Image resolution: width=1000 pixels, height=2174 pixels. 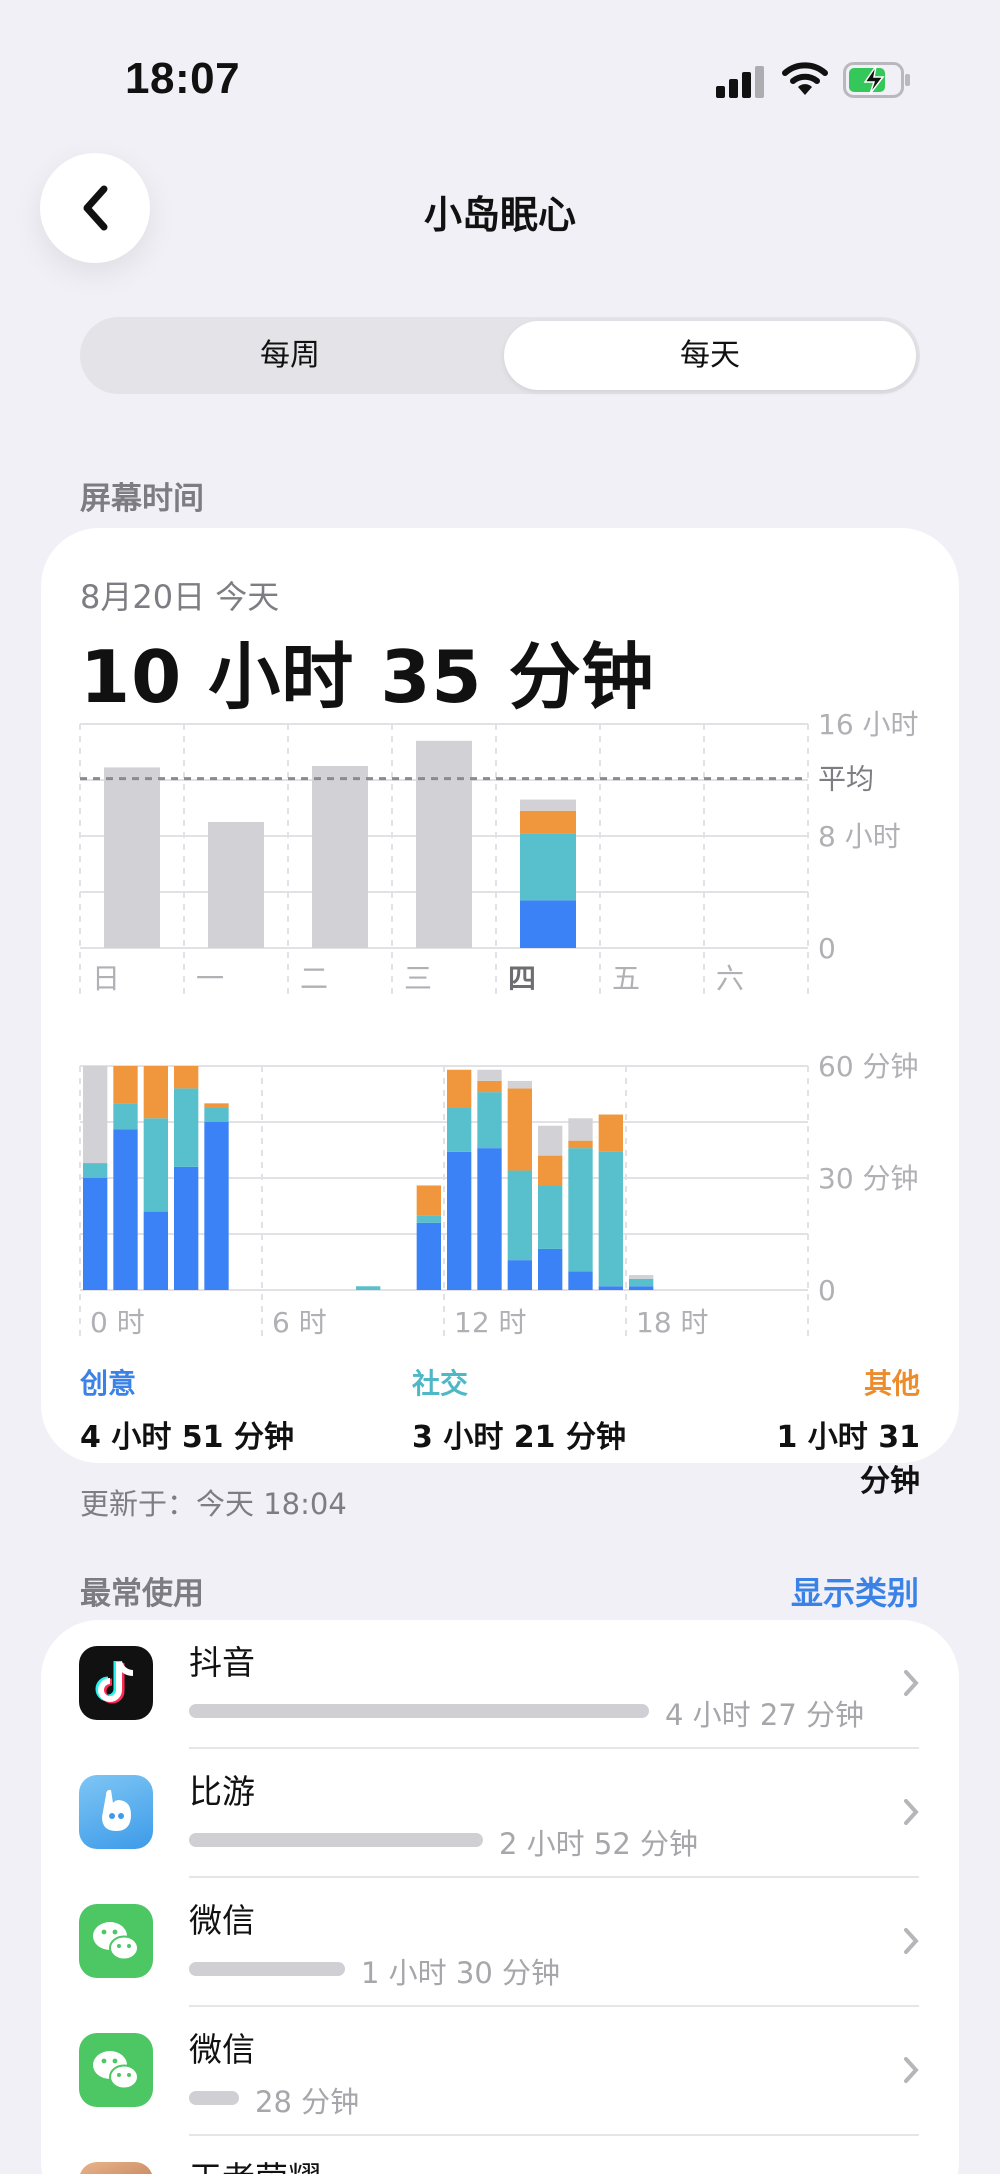 What do you see at coordinates (741, 82) in the screenshot?
I see `cellular-signal-icon` at bounding box center [741, 82].